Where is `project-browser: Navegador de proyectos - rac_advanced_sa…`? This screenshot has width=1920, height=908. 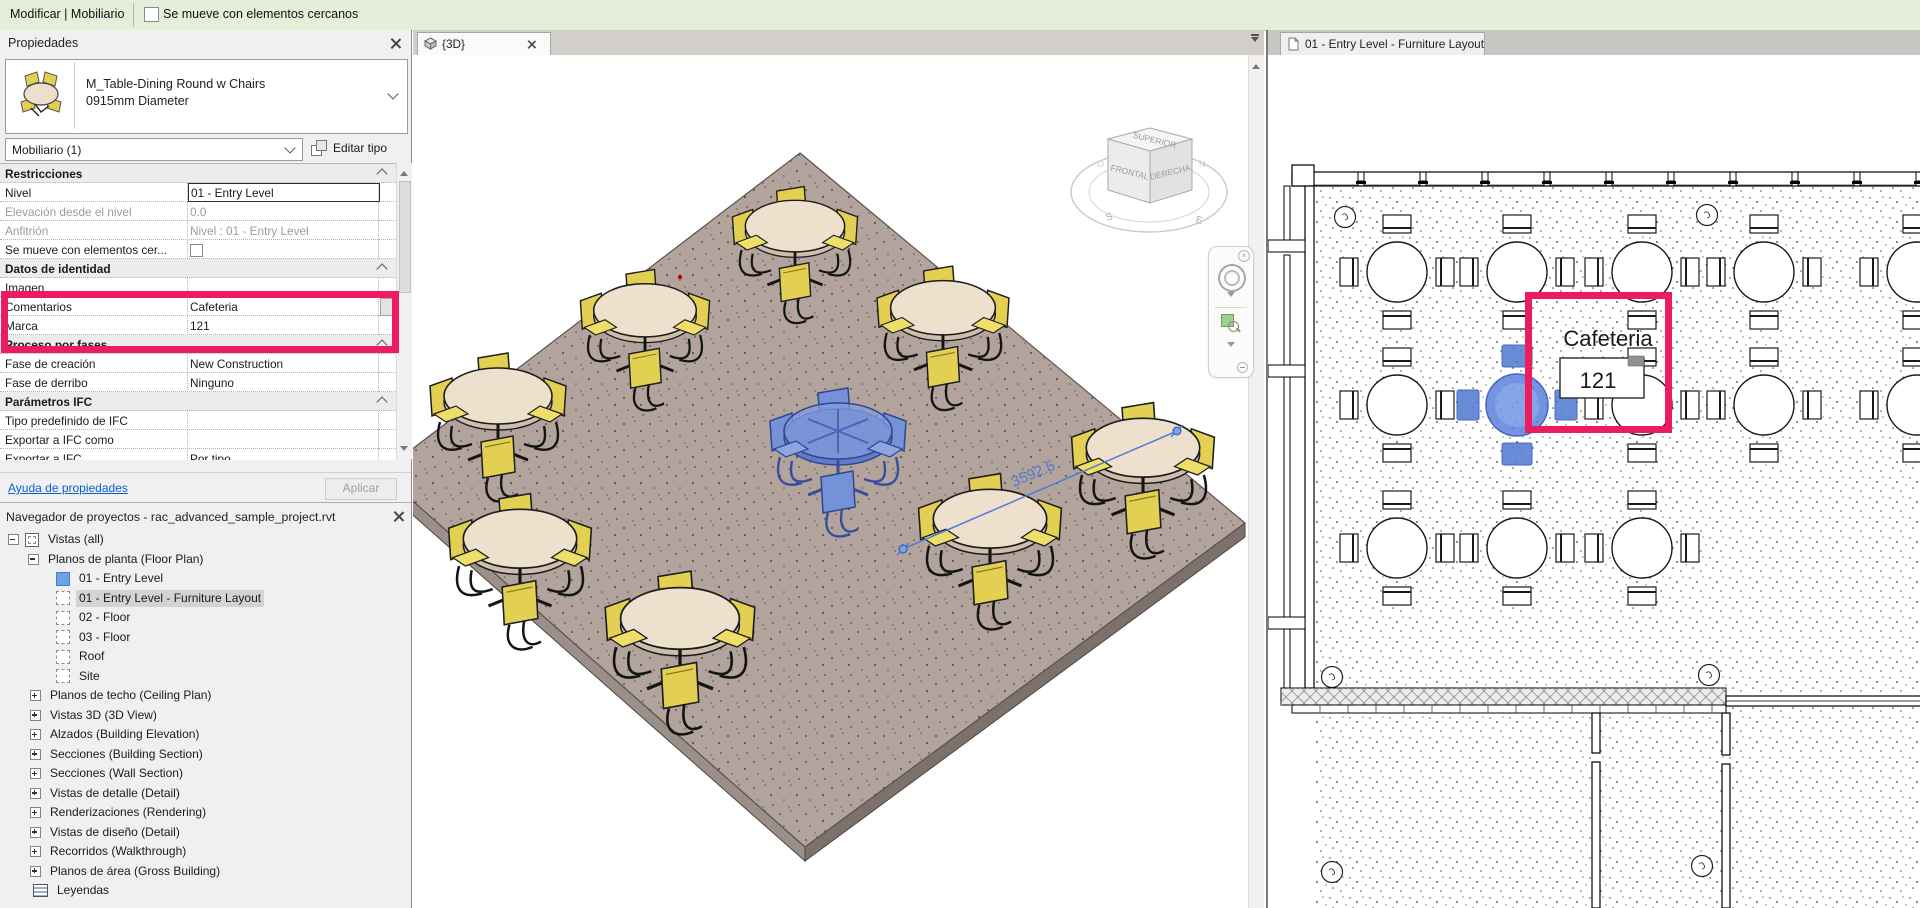 project-browser: Navegador de proyectos - rac_advanced_sa… is located at coordinates (205, 705).